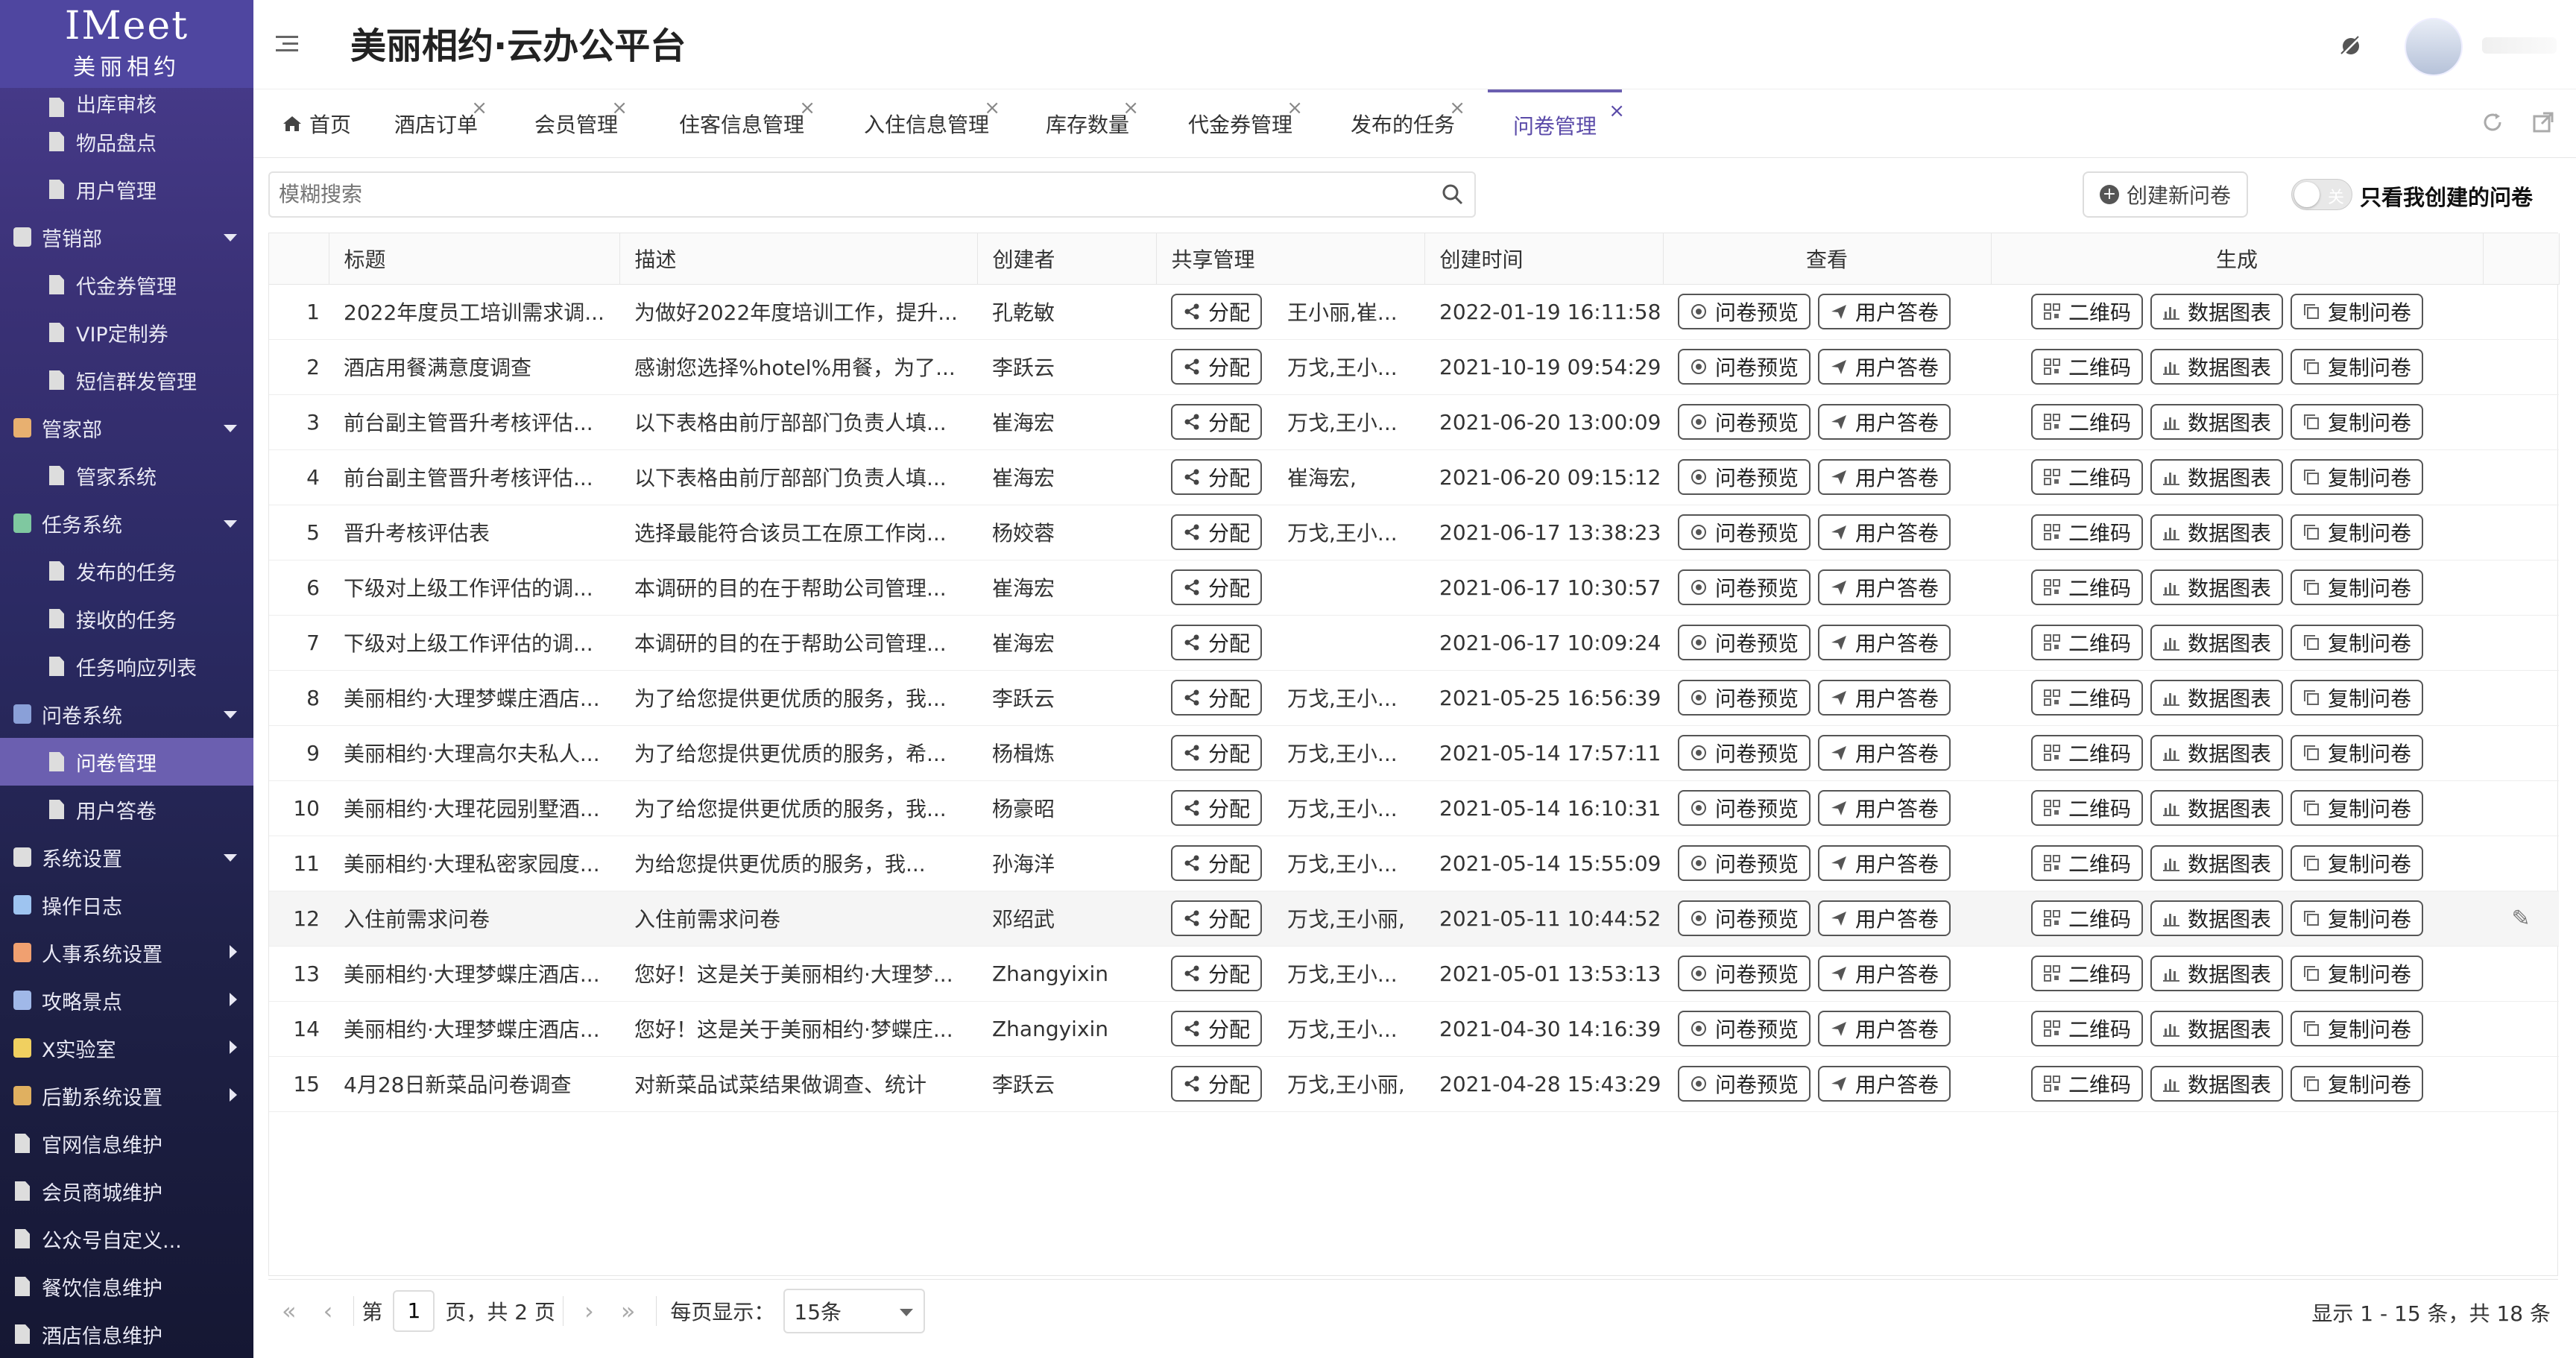 This screenshot has height=1358, width=2576. What do you see at coordinates (743, 123) in the screenshot?
I see `tab-guest-info: 住客信息管理 ×` at bounding box center [743, 123].